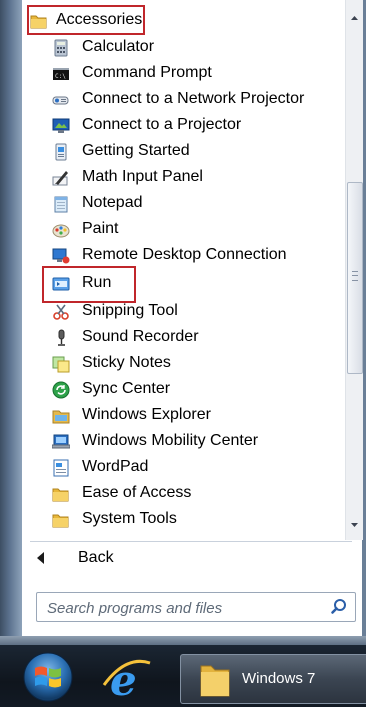 This screenshot has height=707, width=366. I want to click on back-button: Back, so click(183, 558).